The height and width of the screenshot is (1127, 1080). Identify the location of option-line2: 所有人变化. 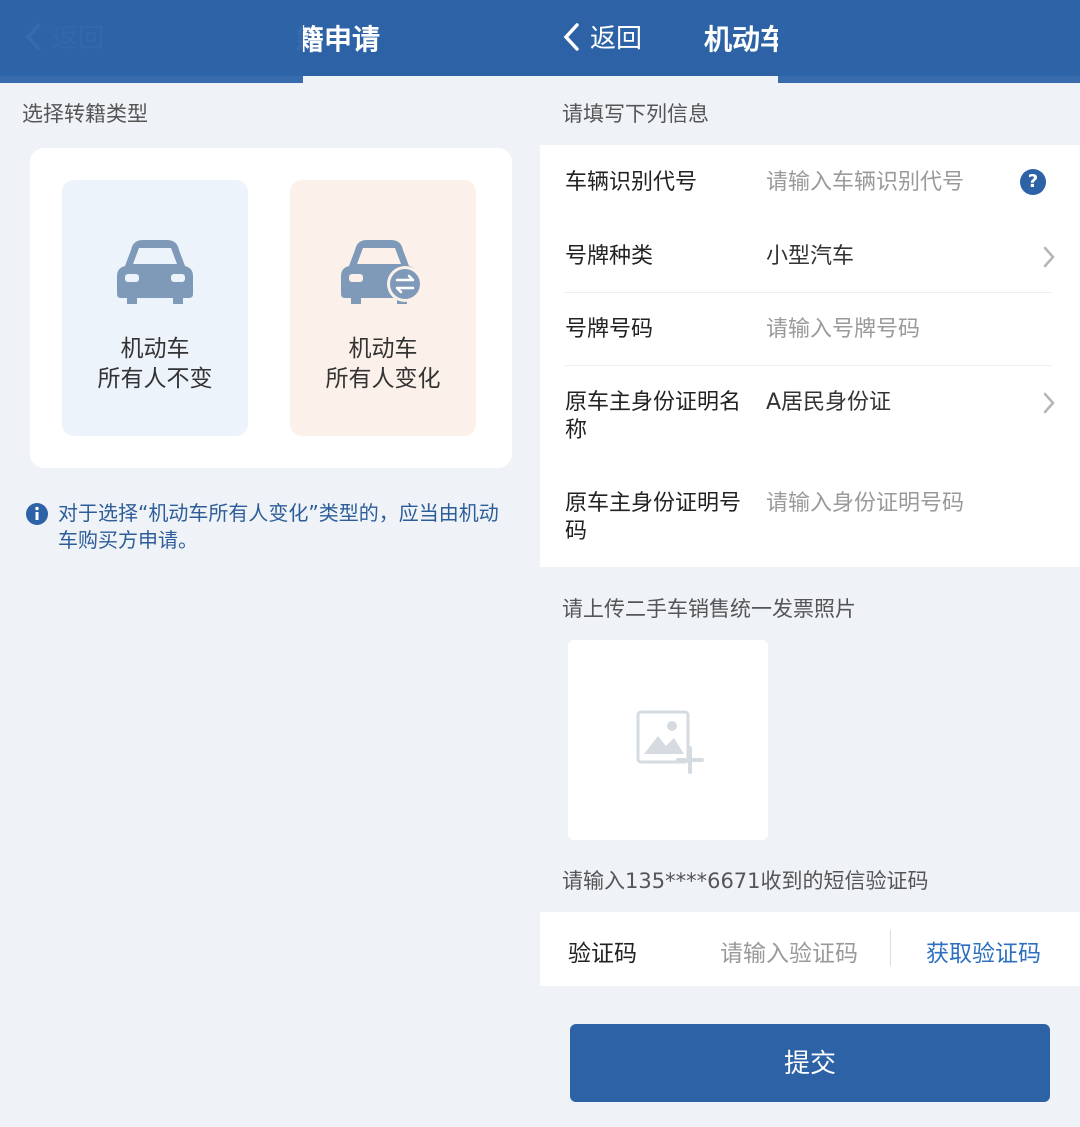
(383, 379).